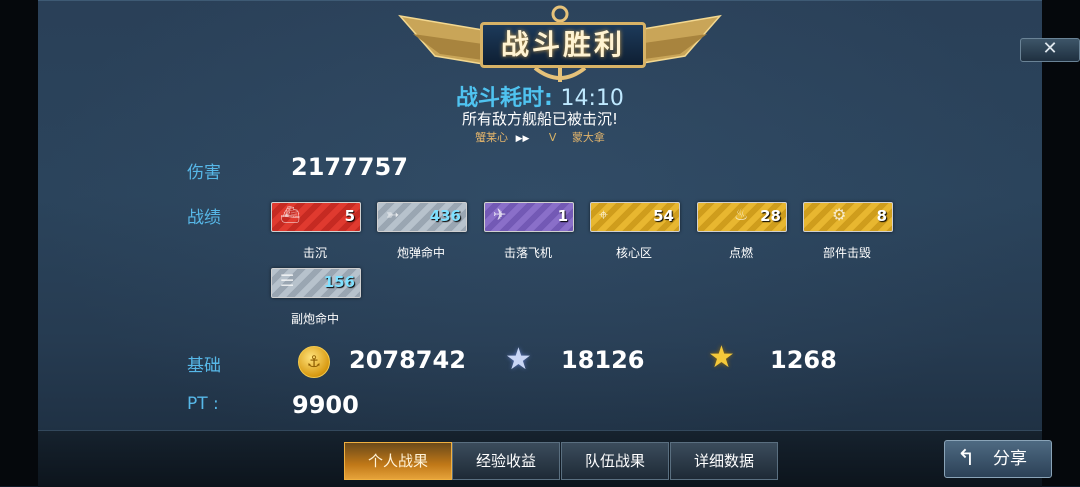  What do you see at coordinates (724, 461) in the screenshot?
I see `tab-detailed-data: 详细数据` at bounding box center [724, 461].